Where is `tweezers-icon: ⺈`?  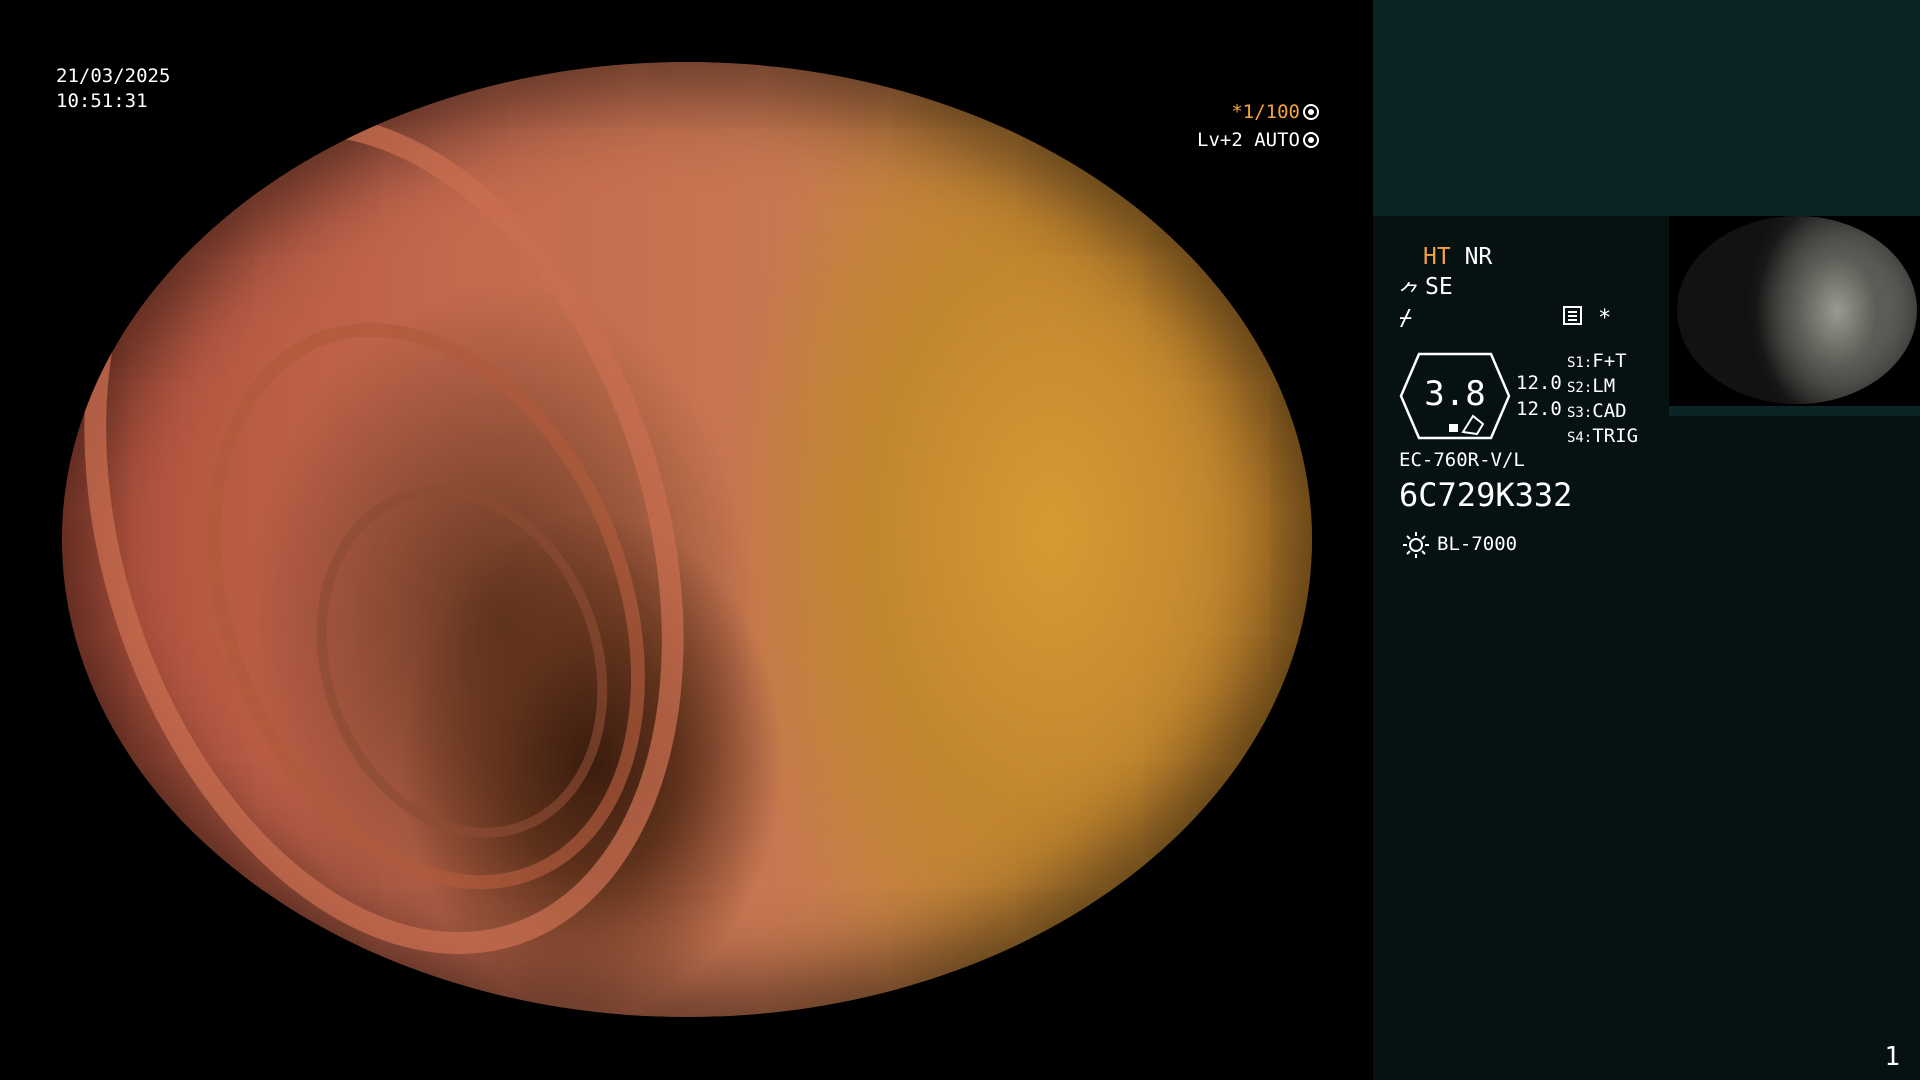 tweezers-icon: ⺈ is located at coordinates (1410, 294).